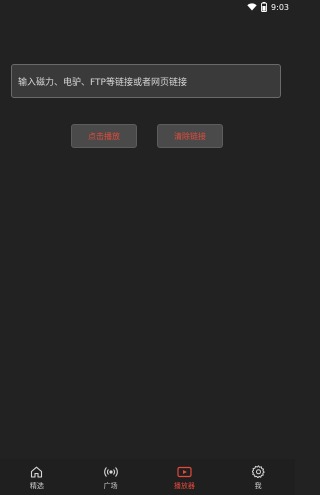  I want to click on nav-item-player: 播放器, so click(185, 477).